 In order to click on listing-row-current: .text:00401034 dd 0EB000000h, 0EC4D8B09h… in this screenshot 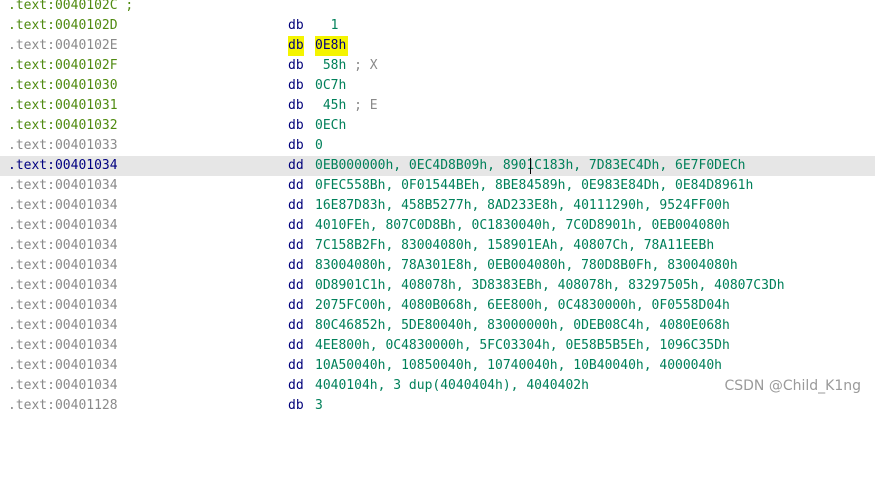, I will do `click(437, 166)`.